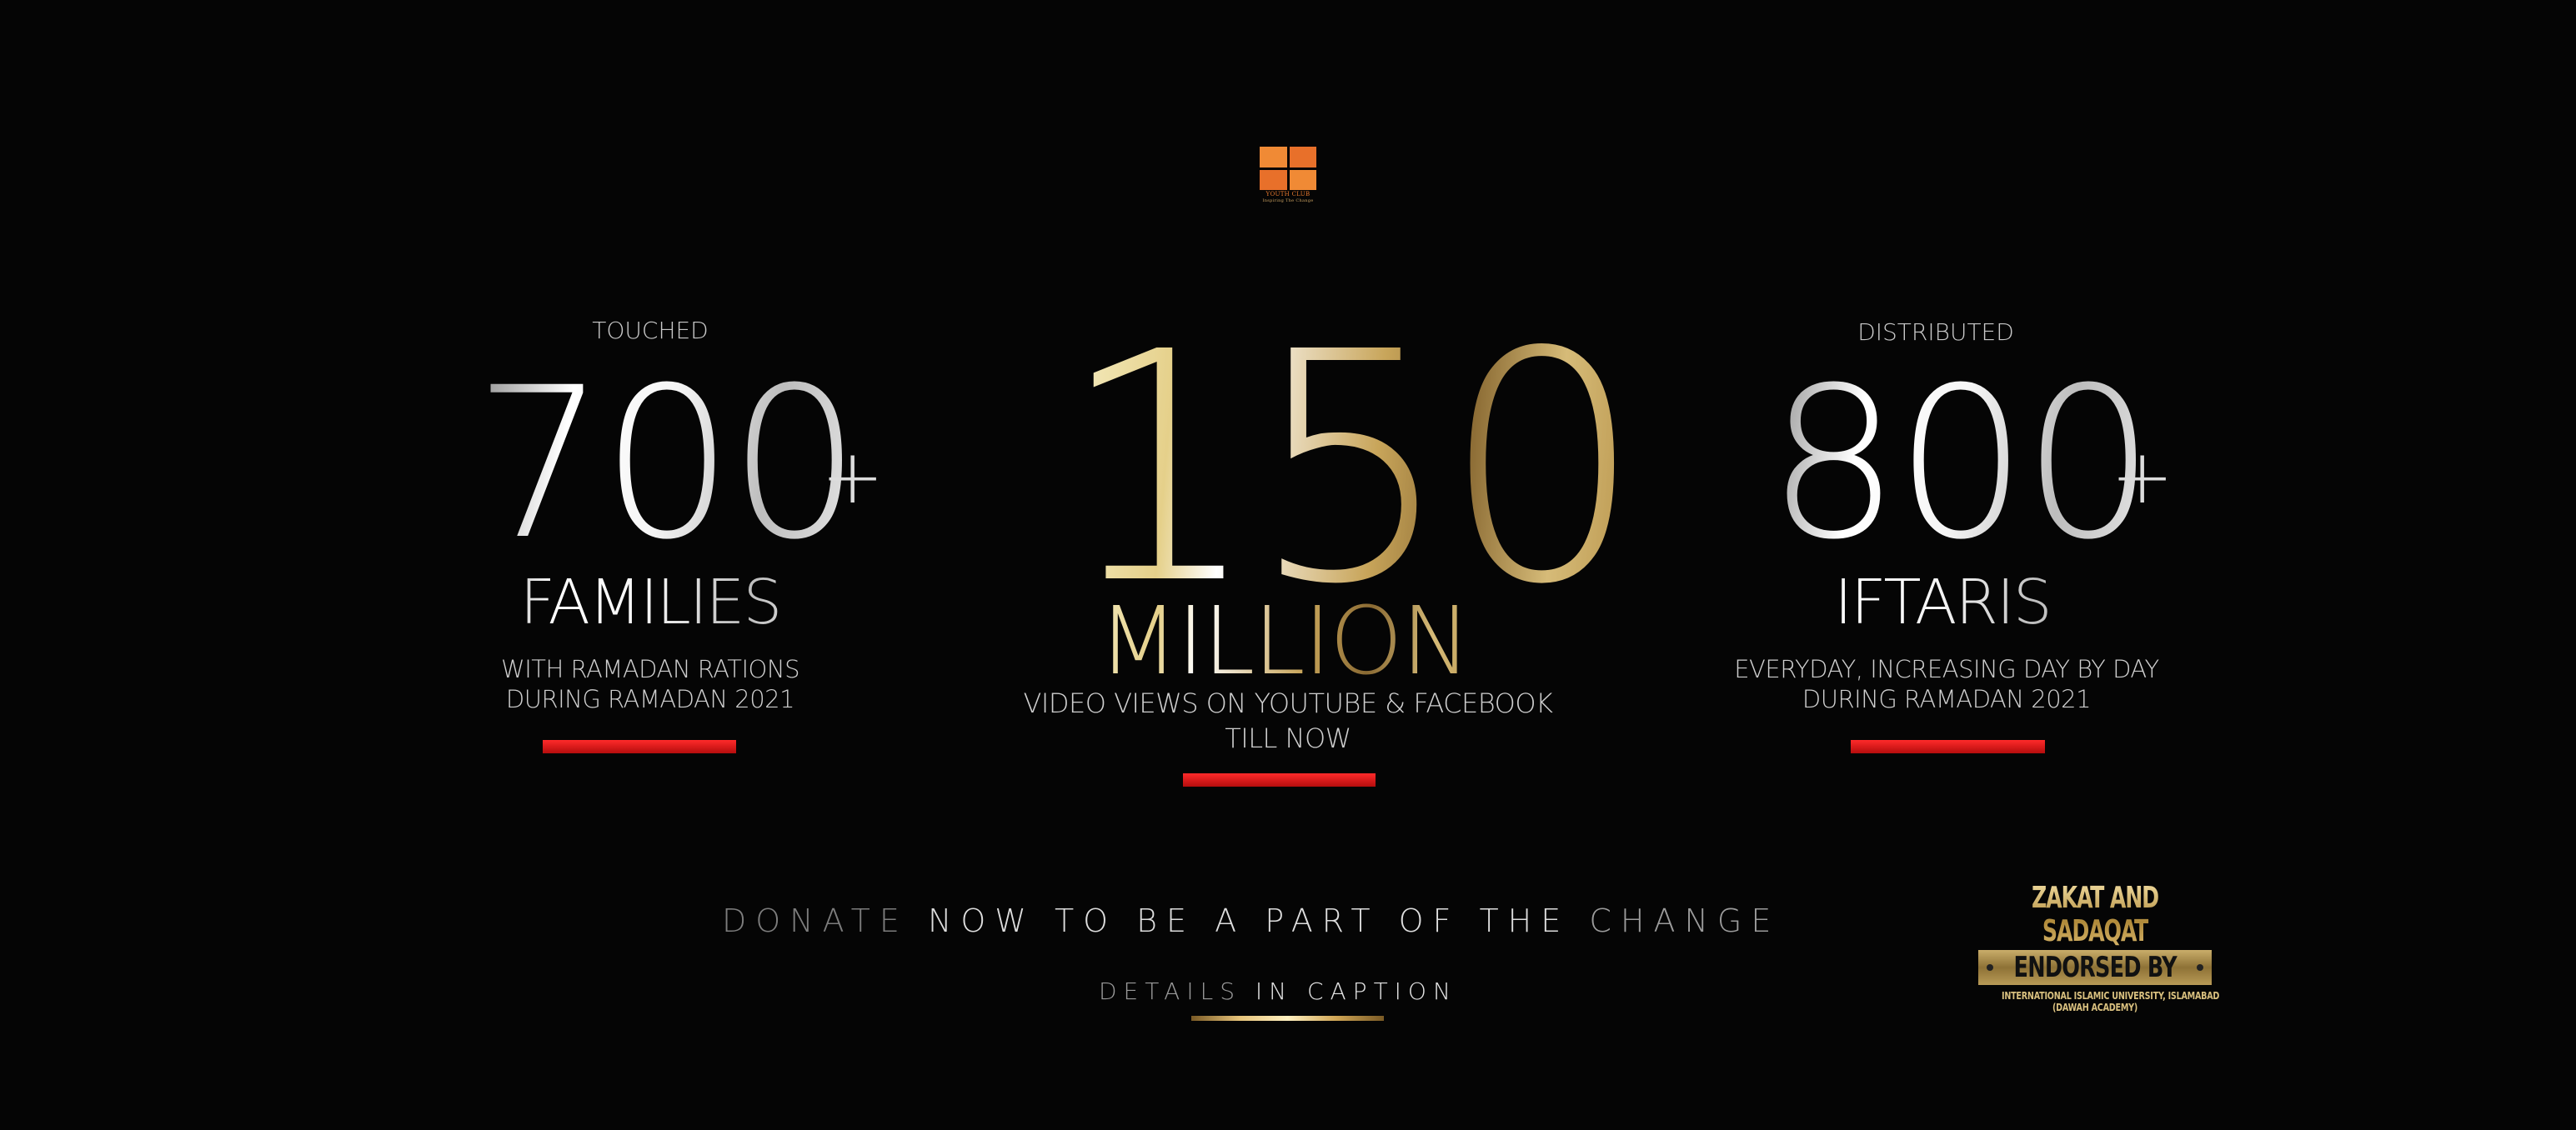 This screenshot has height=1130, width=2576. What do you see at coordinates (1946, 669) in the screenshot?
I see `stat-desc-line1: EVERYDAY, INCREASING DAY BY DAY` at bounding box center [1946, 669].